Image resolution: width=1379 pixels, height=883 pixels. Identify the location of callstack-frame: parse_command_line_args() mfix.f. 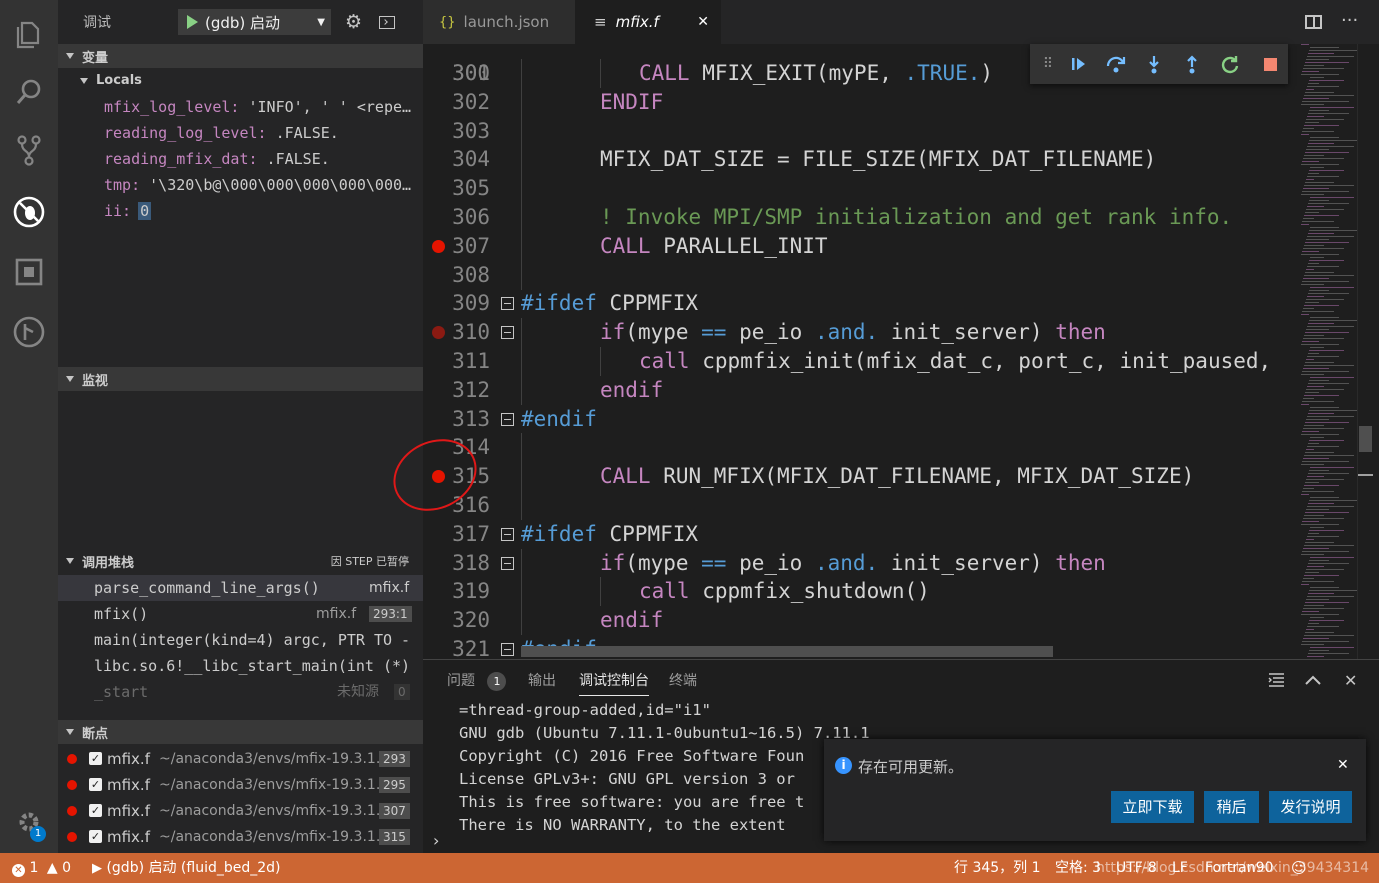
(240, 588).